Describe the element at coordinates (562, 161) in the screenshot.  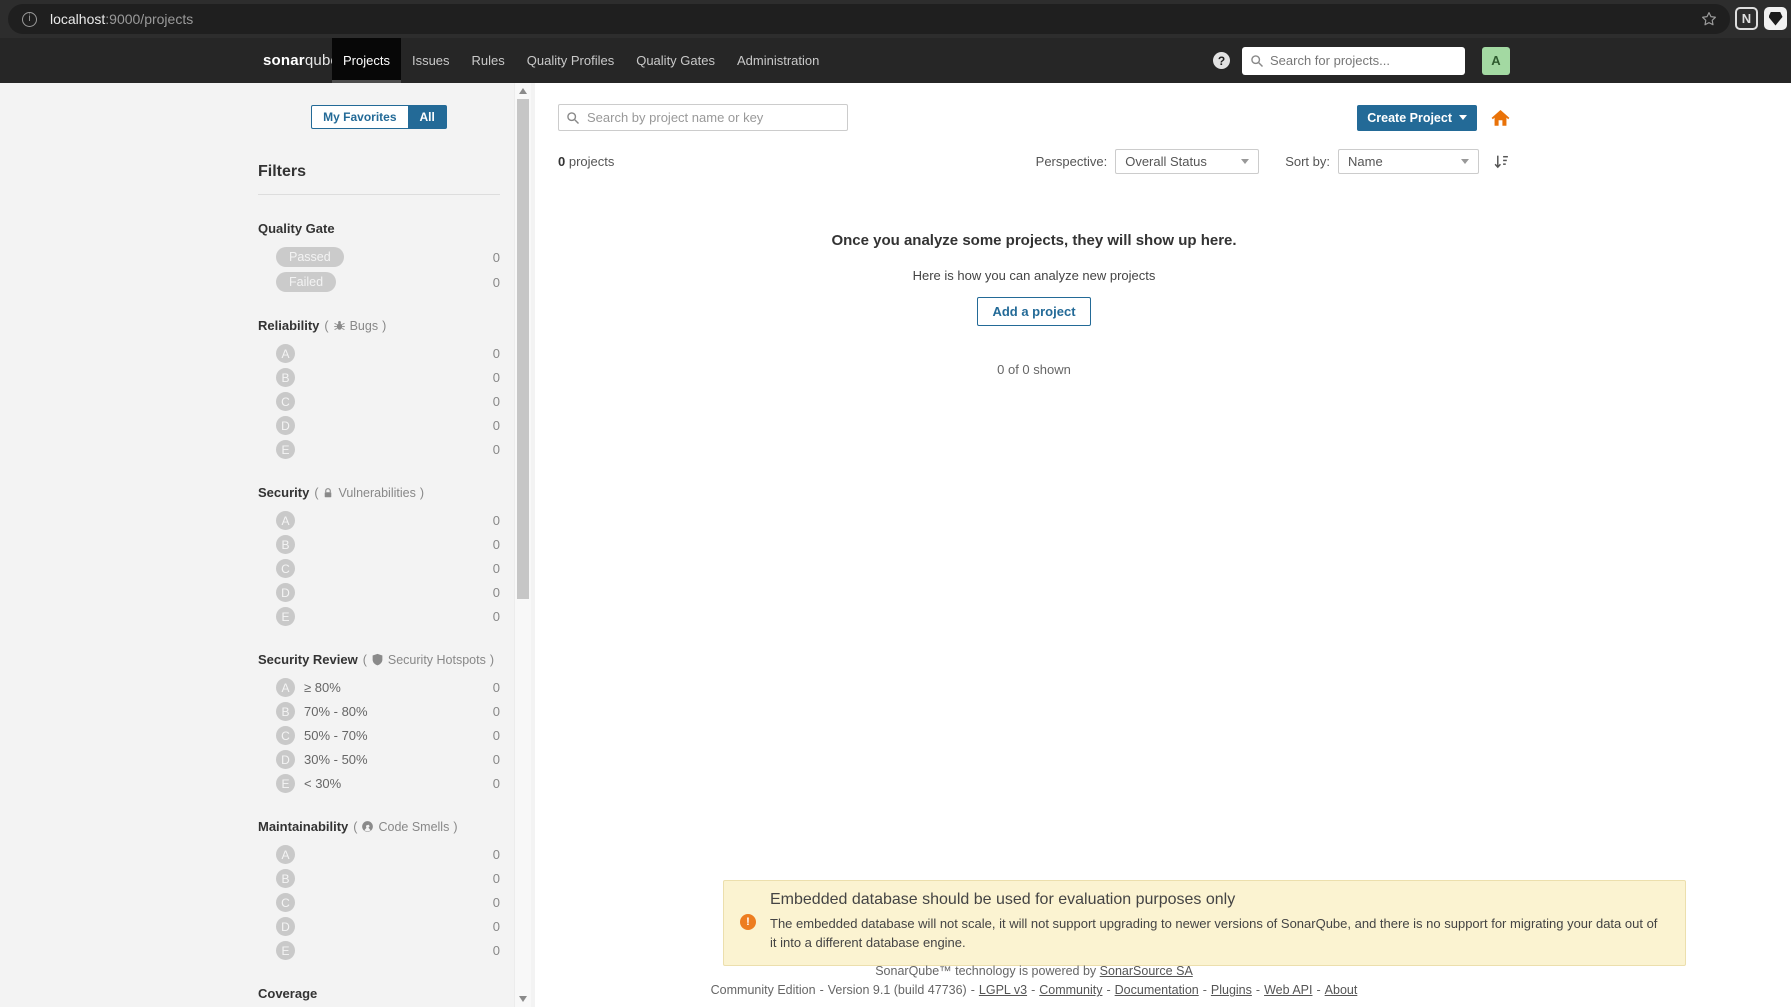
I see `projects-count-number: 0` at that location.